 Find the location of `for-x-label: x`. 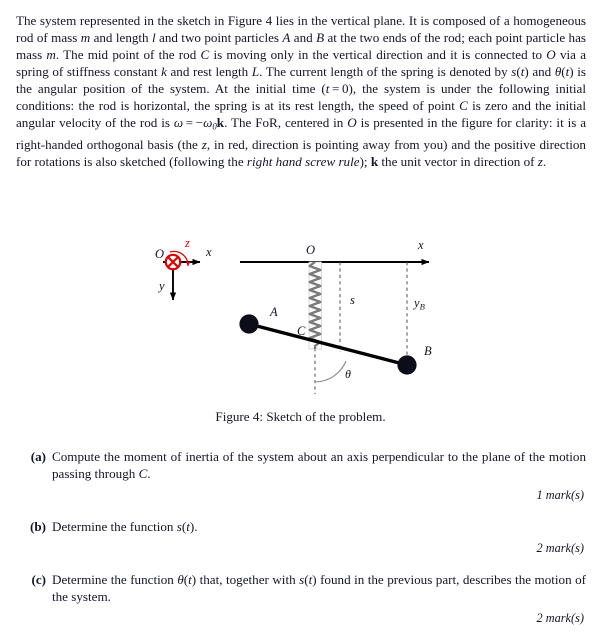

for-x-label: x is located at coordinates (208, 252).